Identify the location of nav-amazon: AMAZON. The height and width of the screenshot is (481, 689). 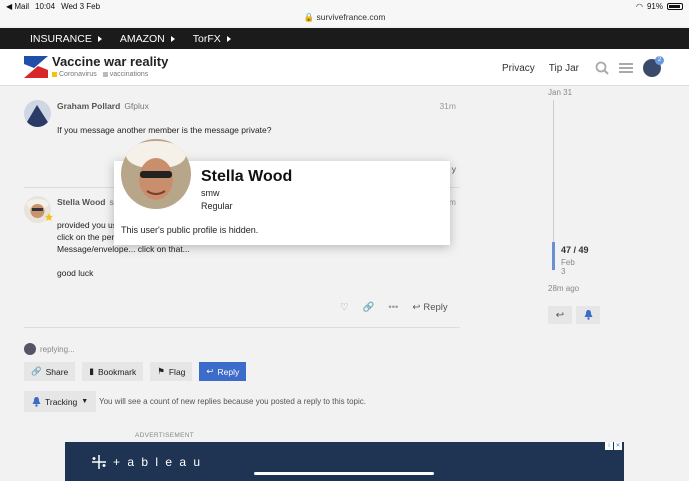
(147, 39).